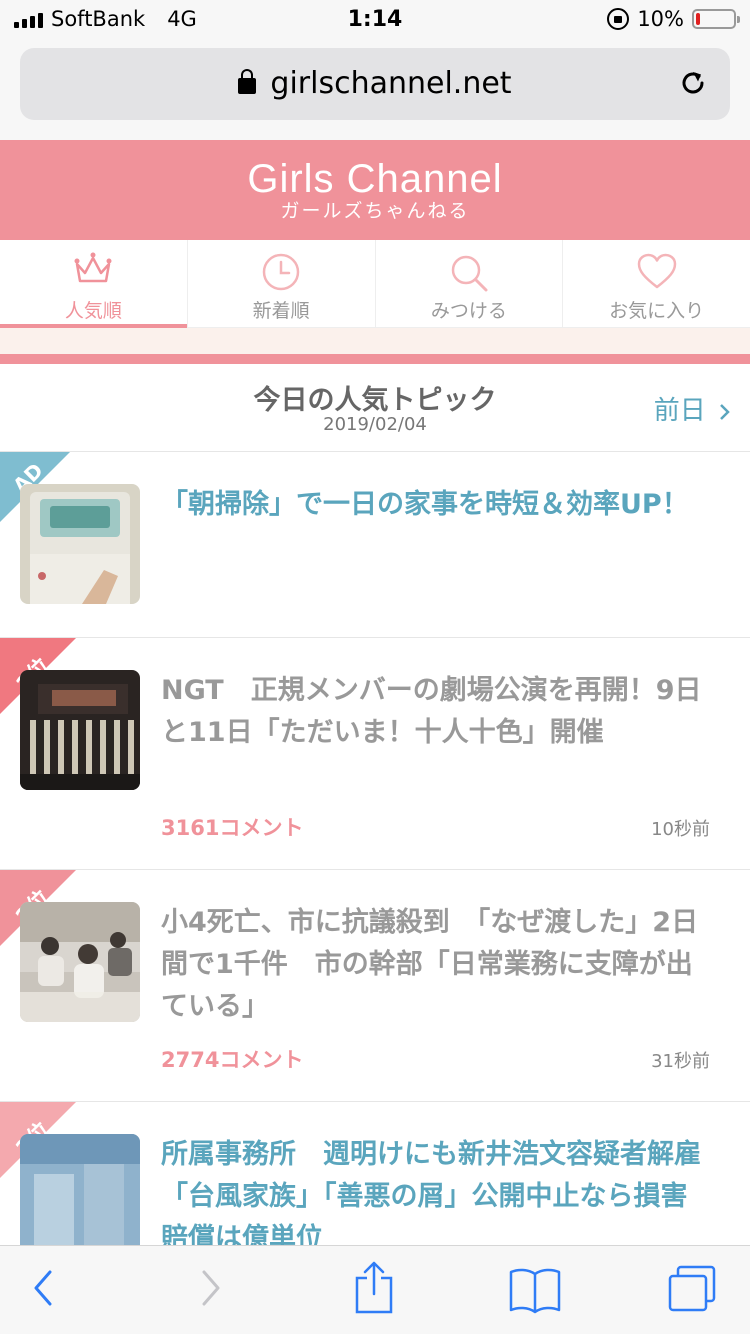 The image size is (750, 1334). What do you see at coordinates (618, 19) in the screenshot?
I see `orientation-lock-icon` at bounding box center [618, 19].